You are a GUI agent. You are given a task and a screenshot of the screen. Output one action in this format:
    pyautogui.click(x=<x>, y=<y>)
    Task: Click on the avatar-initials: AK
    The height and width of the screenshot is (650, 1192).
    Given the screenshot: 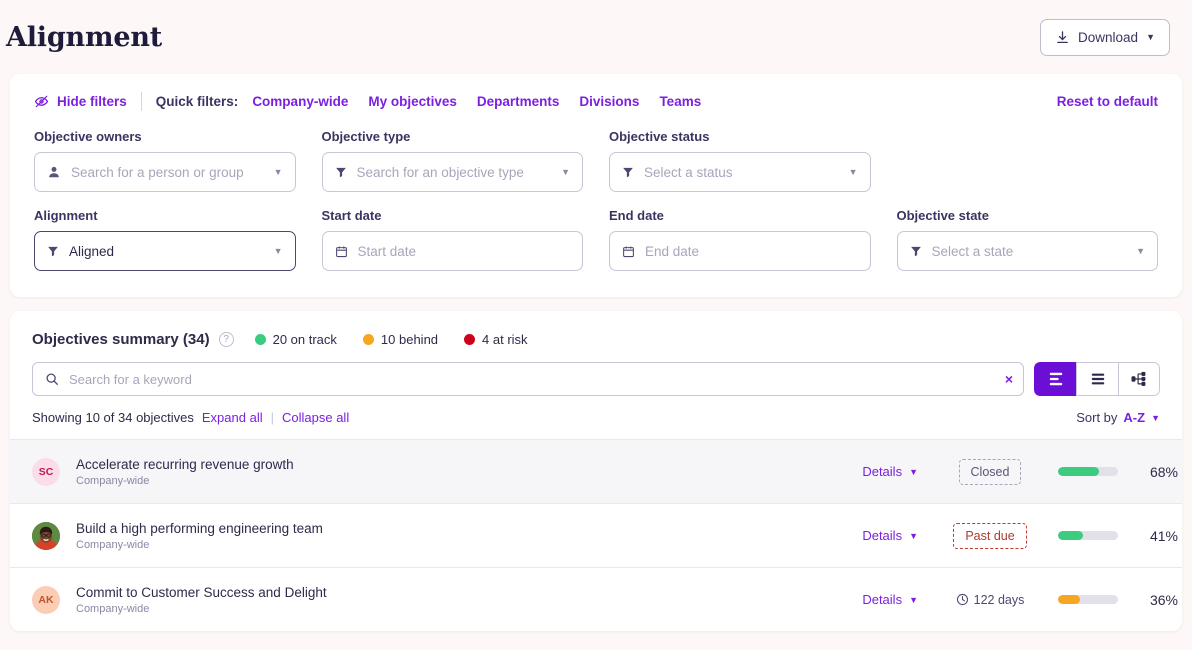 What is the action you would take?
    pyautogui.click(x=46, y=599)
    